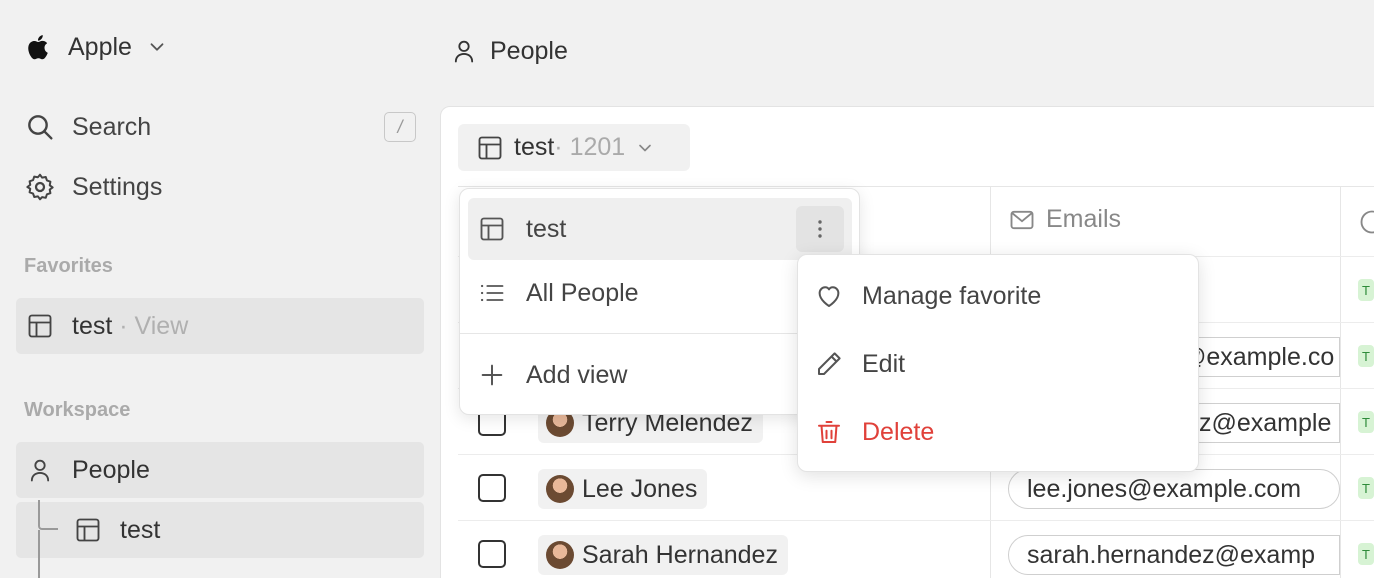  I want to click on more-vertical-icon, so click(820, 229).